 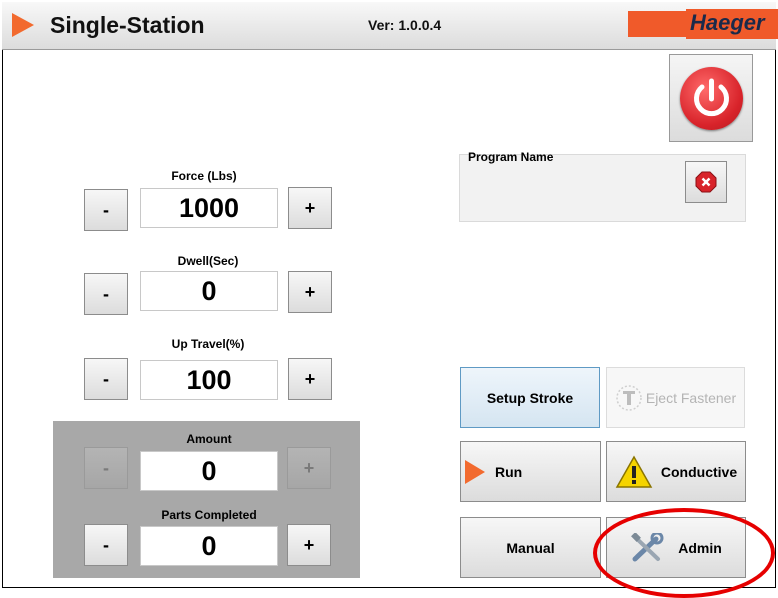 I want to click on power-icon, so click(x=711, y=98).